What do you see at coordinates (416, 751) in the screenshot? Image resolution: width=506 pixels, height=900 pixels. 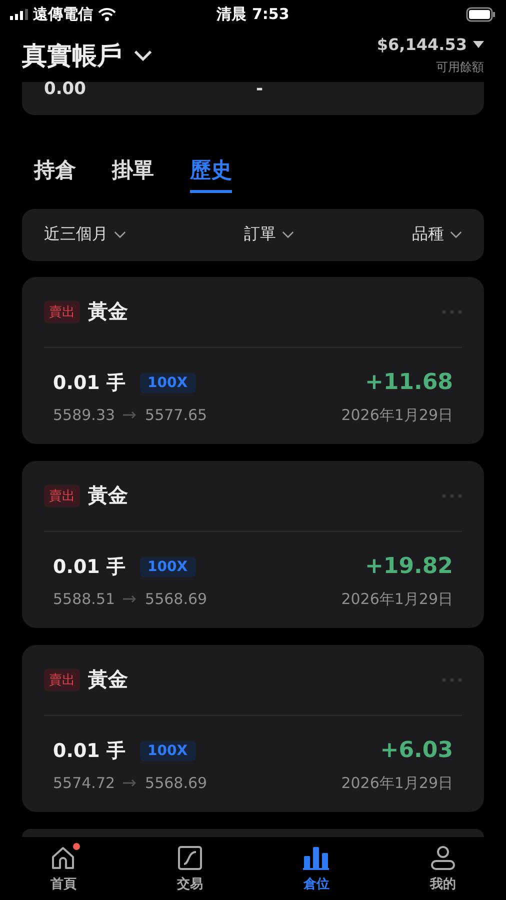 I see `profit-value: +6.03` at bounding box center [416, 751].